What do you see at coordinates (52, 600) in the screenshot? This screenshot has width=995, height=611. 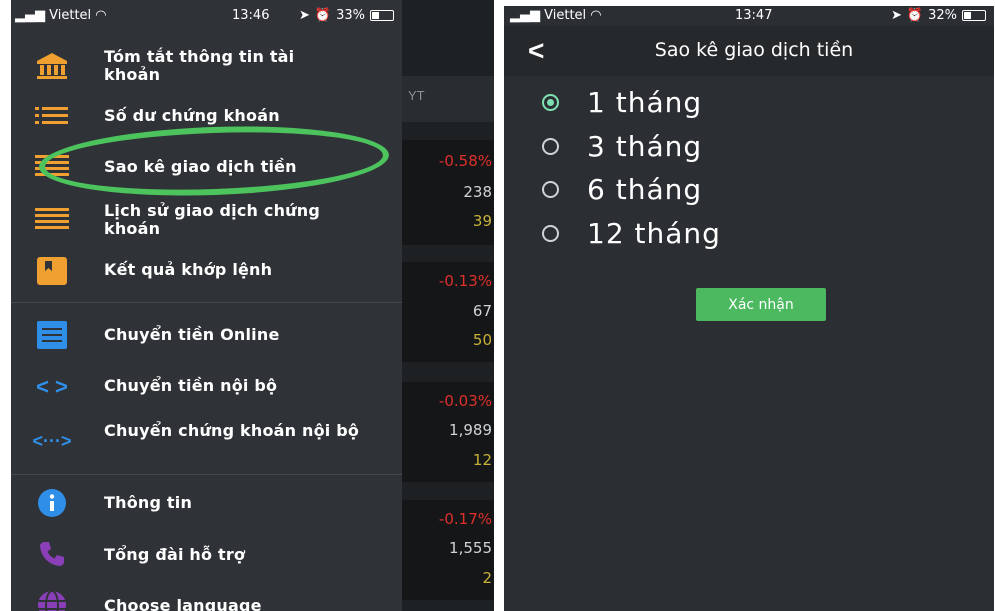 I see `globe-icon` at bounding box center [52, 600].